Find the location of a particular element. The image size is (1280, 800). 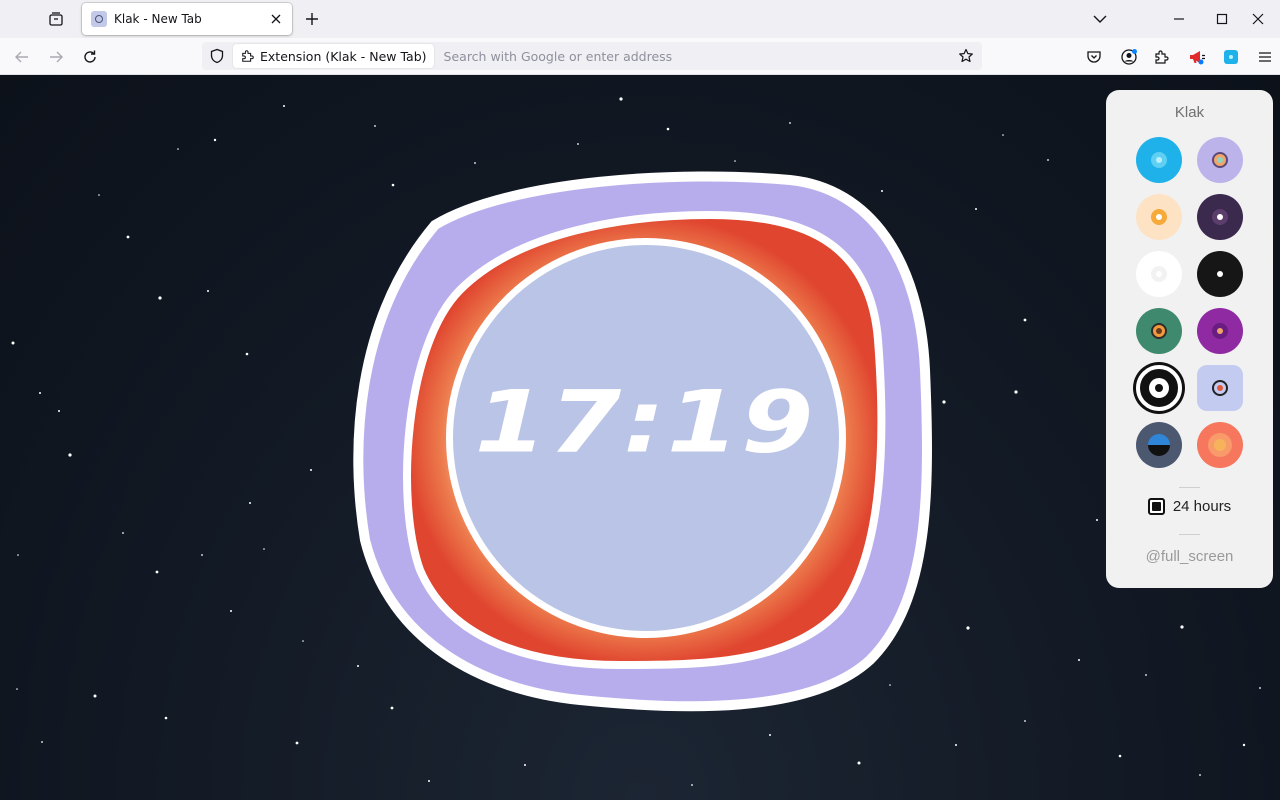

star-icon is located at coordinates (966, 55).